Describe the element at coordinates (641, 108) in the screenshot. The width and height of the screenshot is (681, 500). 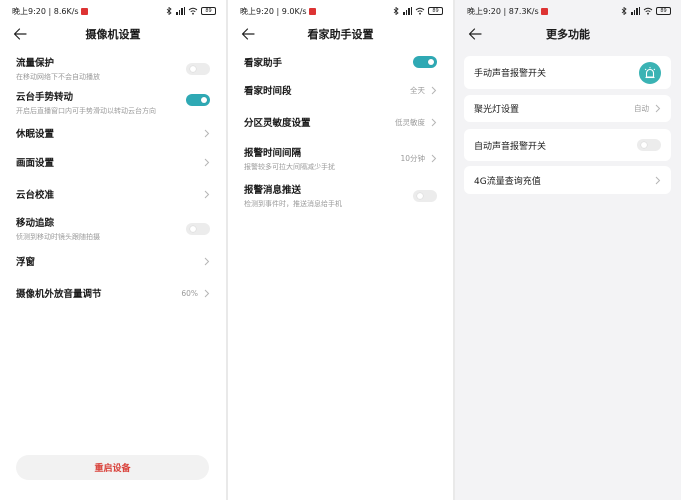
I see `spotlight-value: 自动` at that location.